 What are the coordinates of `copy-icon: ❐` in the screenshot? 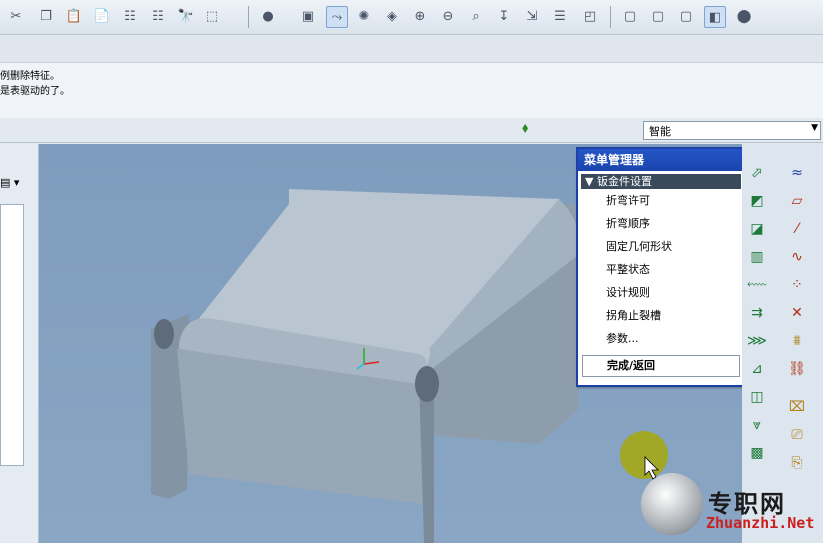 It's located at (46, 16).